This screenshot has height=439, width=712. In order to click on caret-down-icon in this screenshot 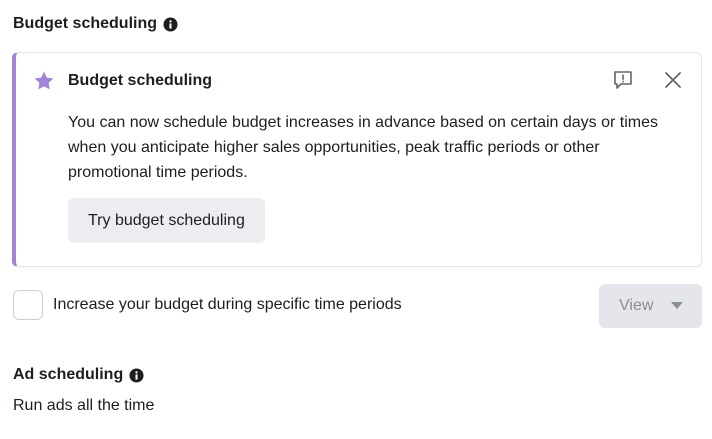, I will do `click(677, 305)`.